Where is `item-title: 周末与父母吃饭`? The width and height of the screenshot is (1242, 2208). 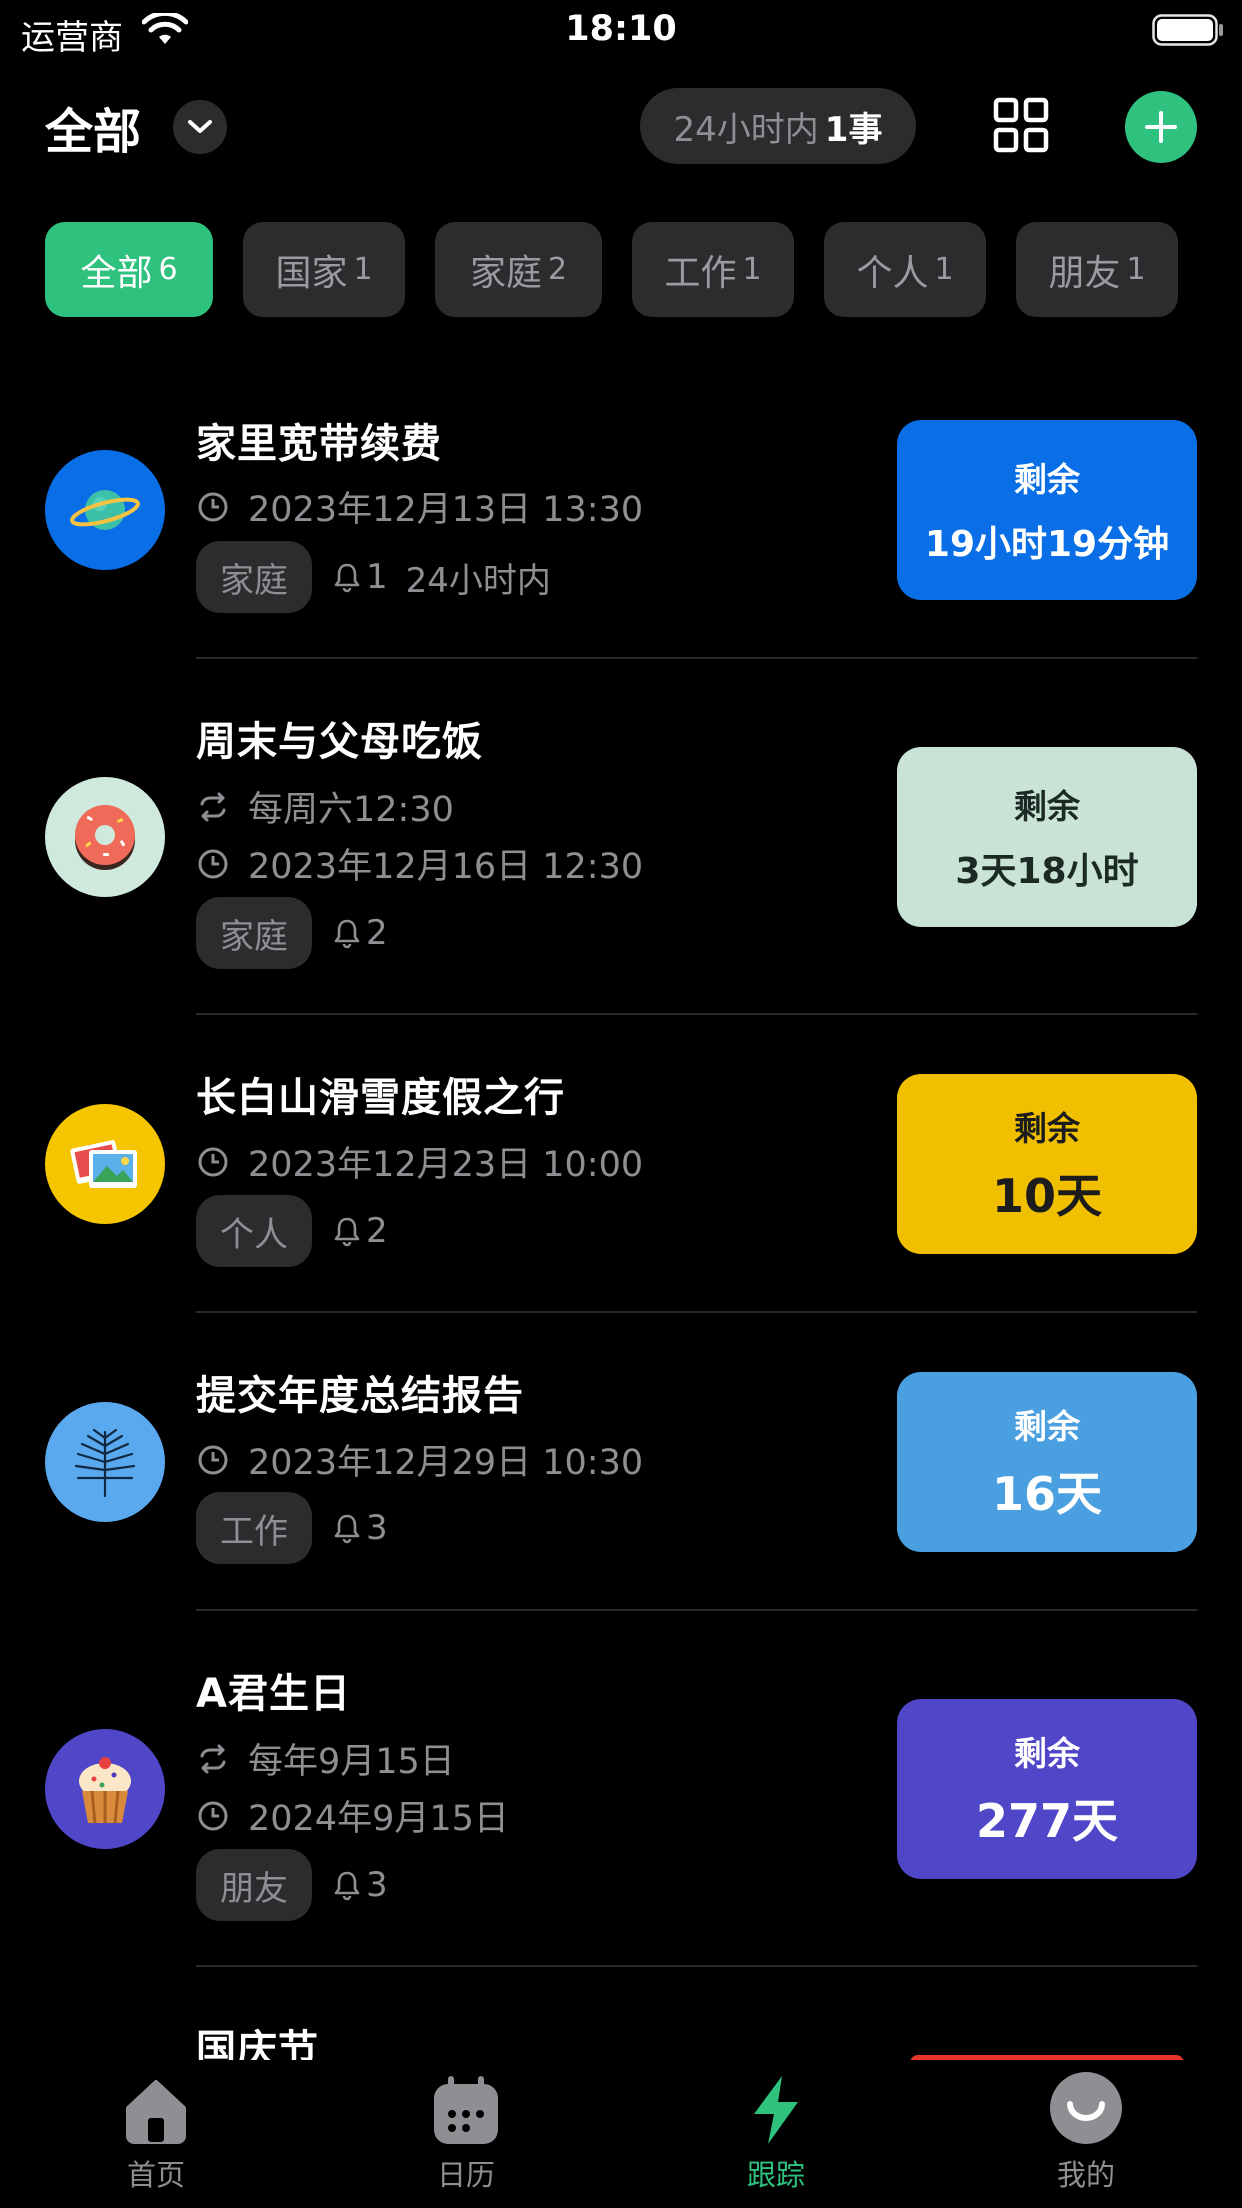
item-title: 周末与父母吃饭 is located at coordinates (339, 742).